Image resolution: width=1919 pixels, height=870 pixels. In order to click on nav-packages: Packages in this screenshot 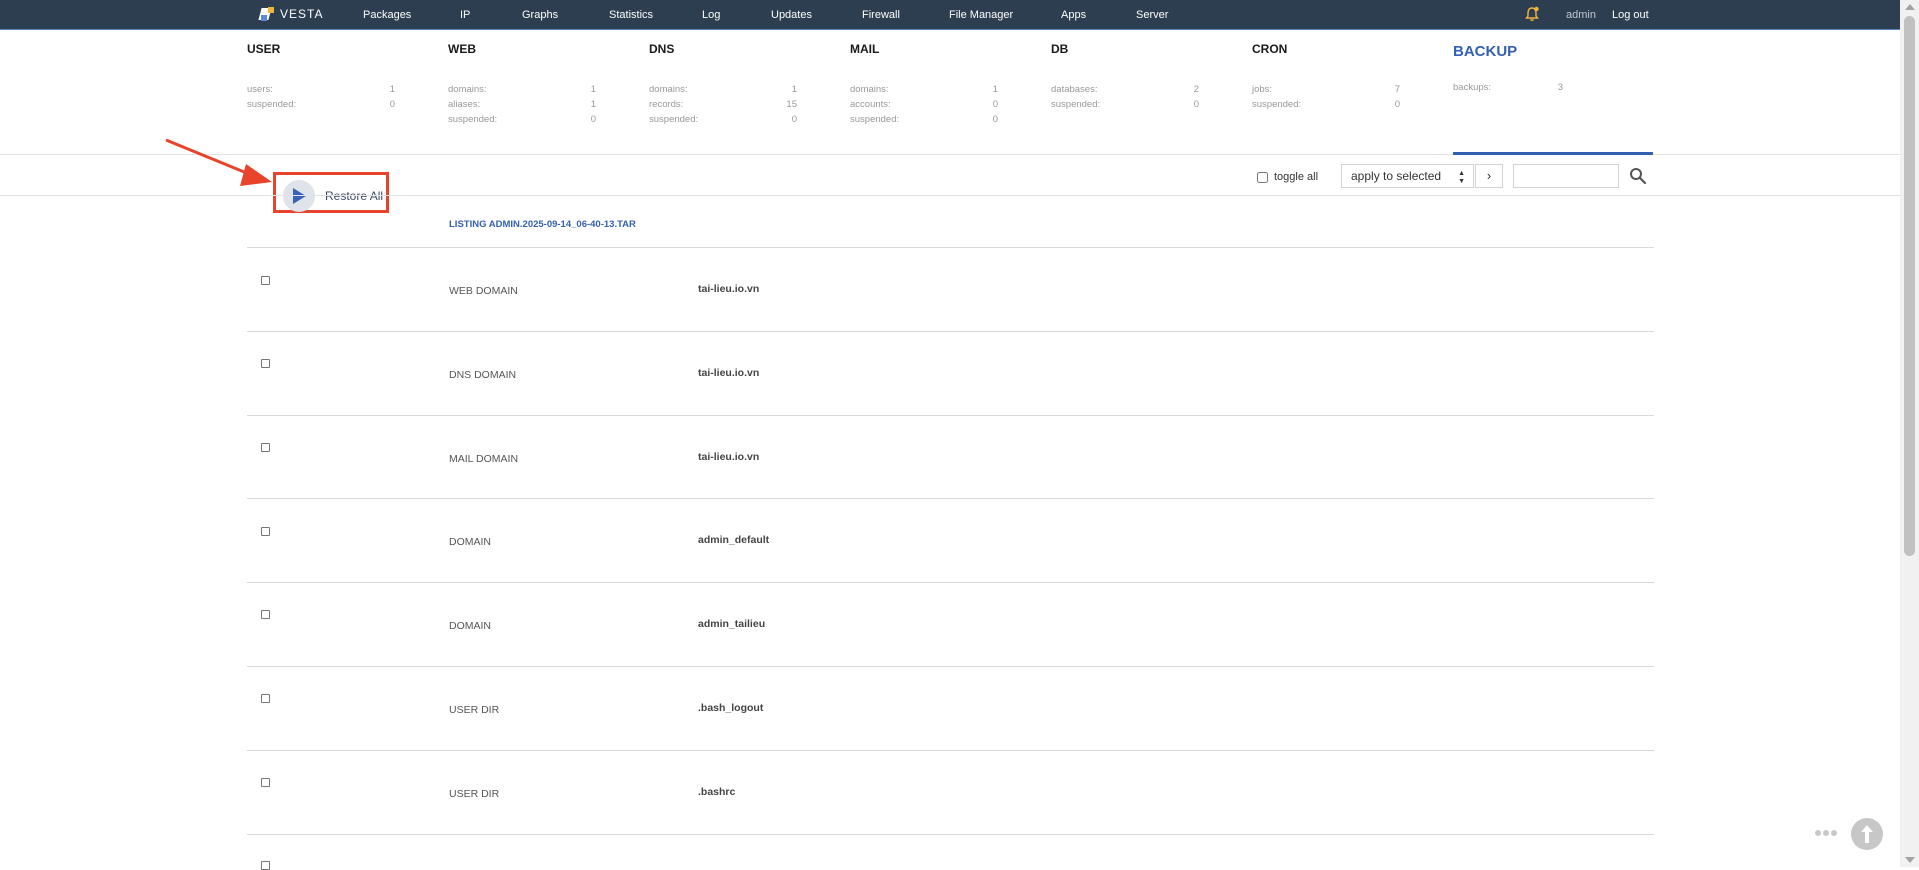, I will do `click(387, 15)`.